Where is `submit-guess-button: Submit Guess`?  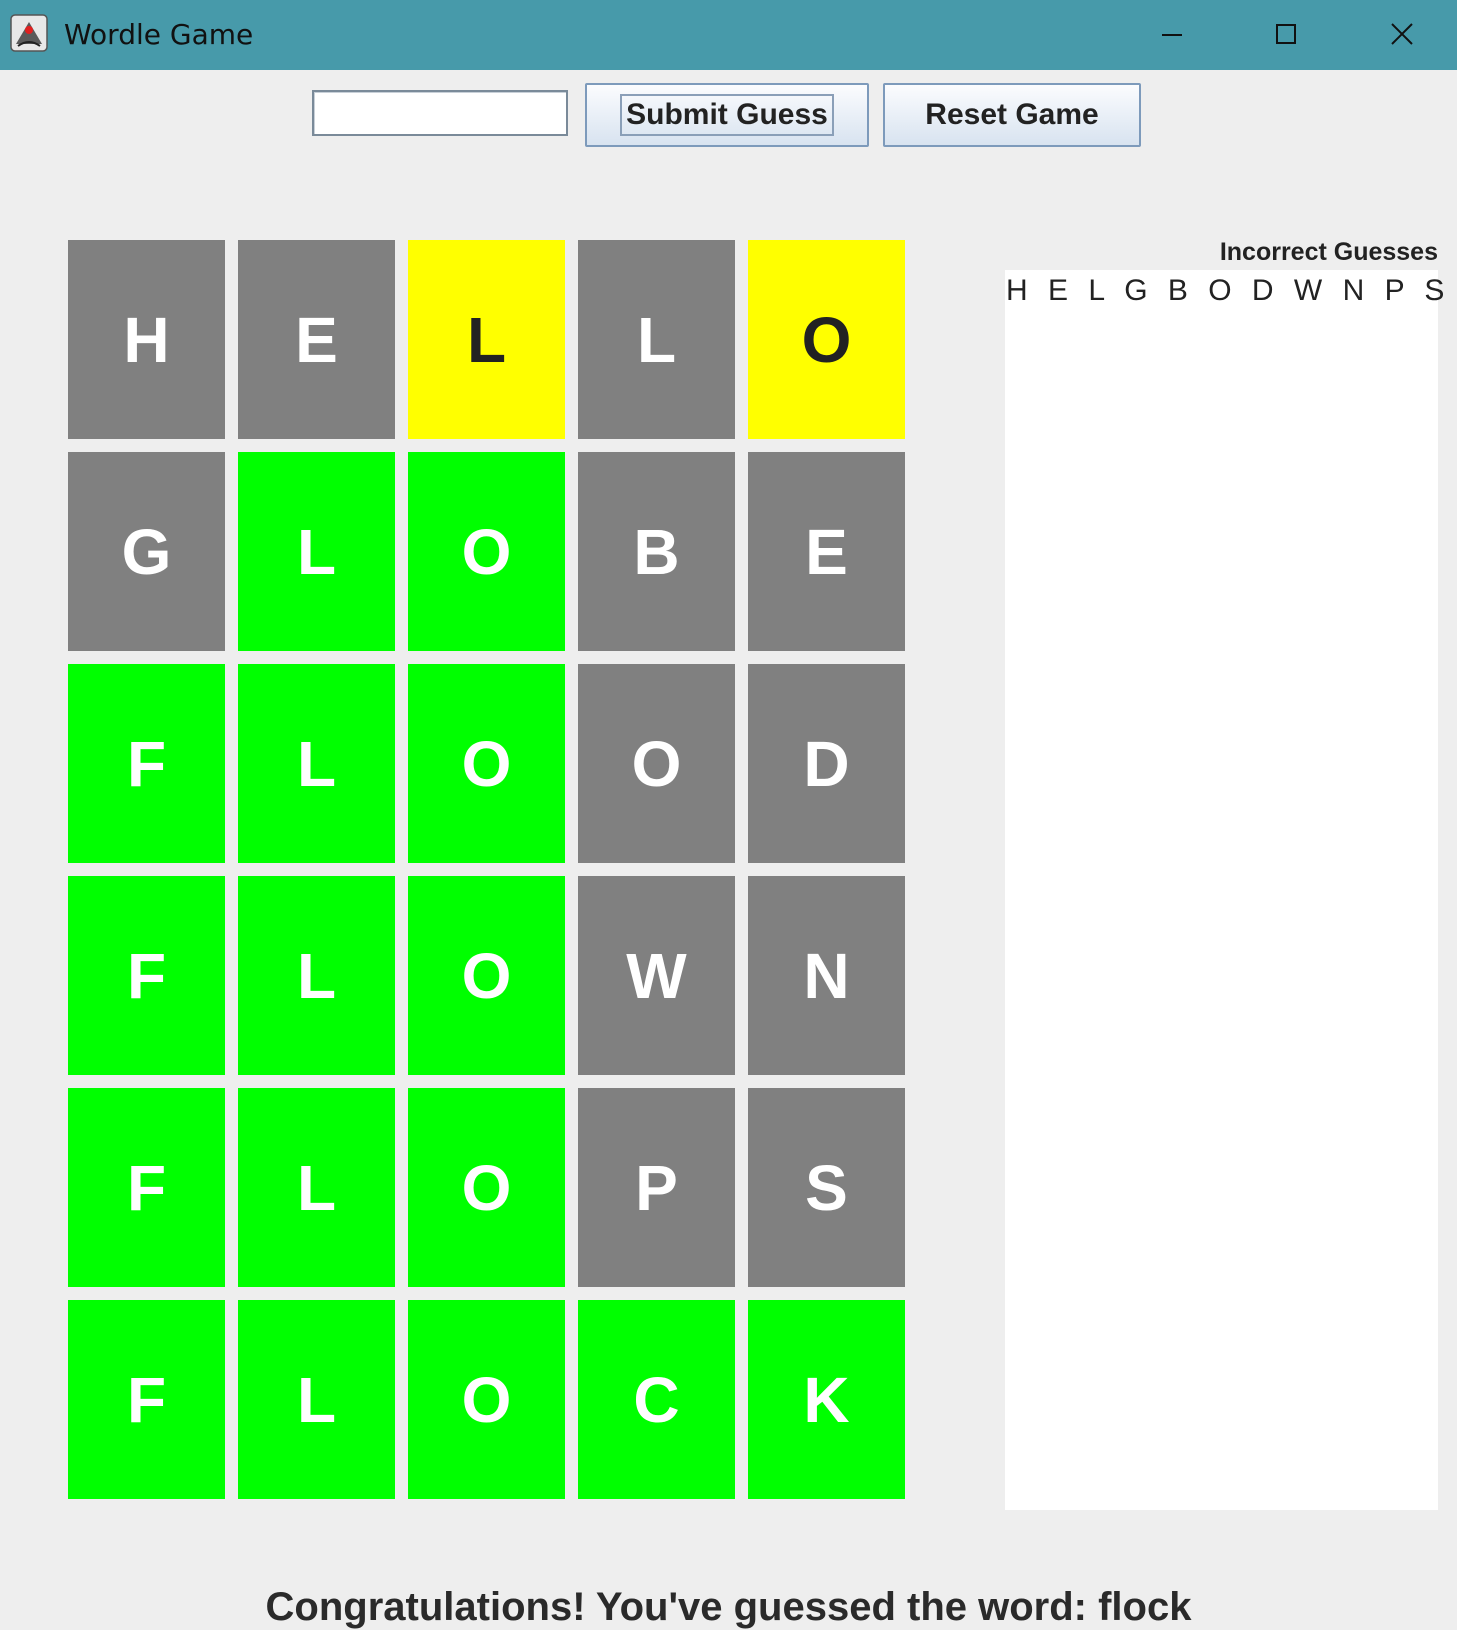
submit-guess-button: Submit Guess is located at coordinates (727, 115).